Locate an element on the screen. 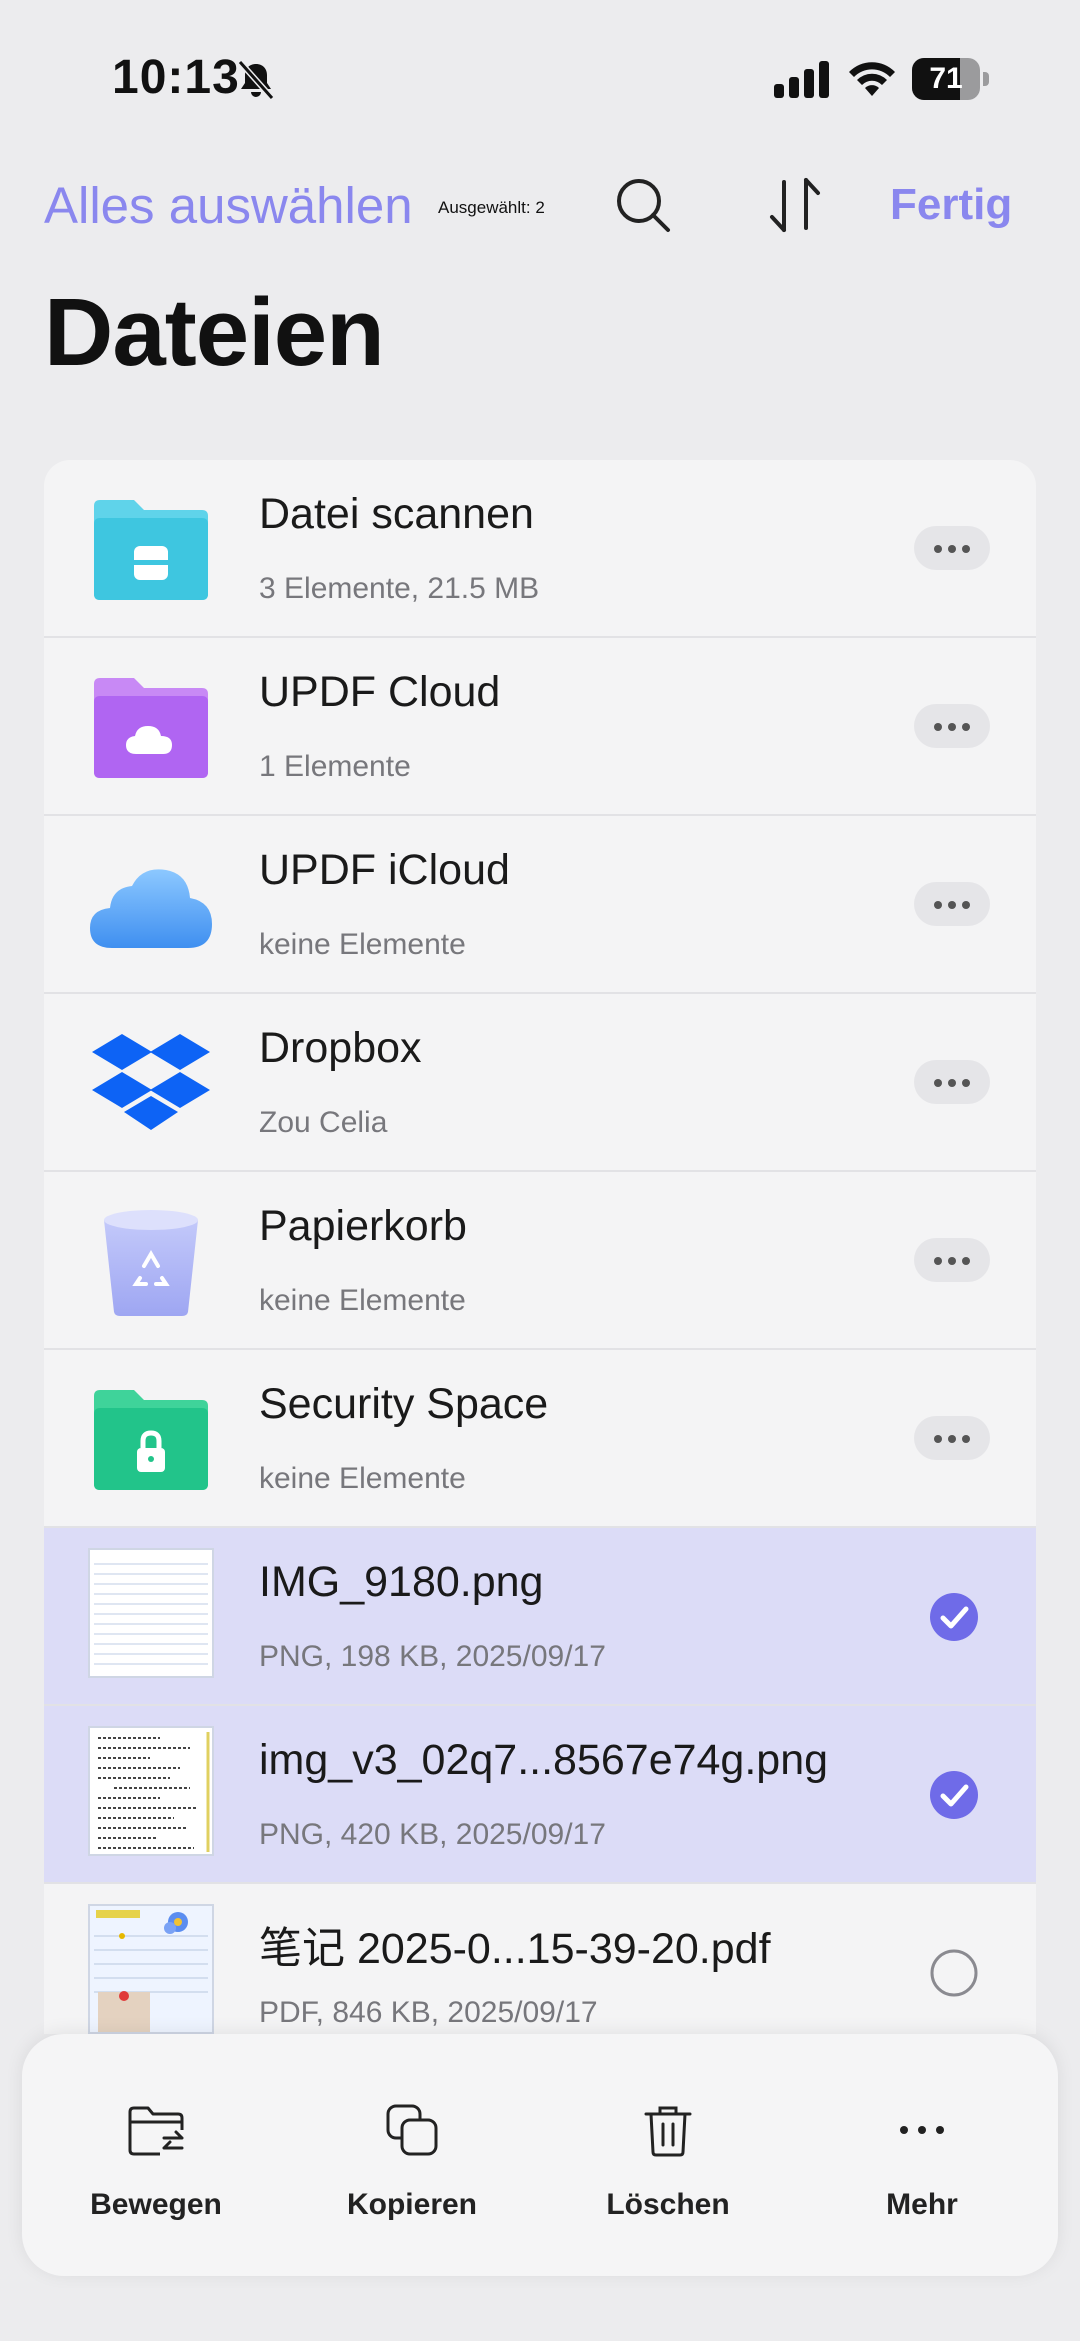 The width and height of the screenshot is (1080, 2341). trash-bin-icon is located at coordinates (151, 1263).